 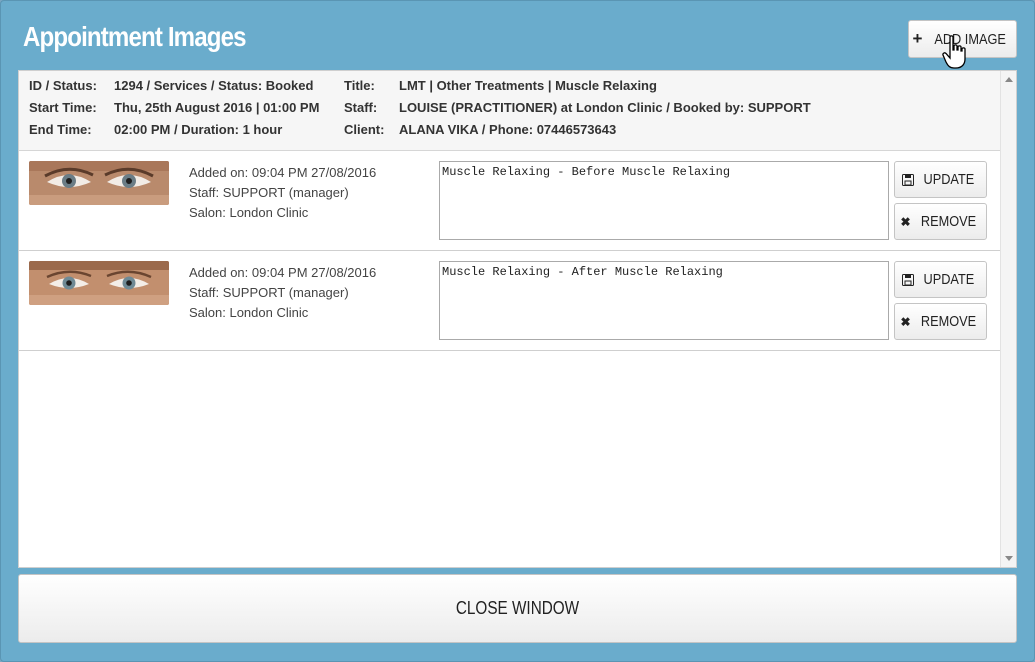 I want to click on close-window-label: CLOSE WINDOW, so click(x=517, y=608).